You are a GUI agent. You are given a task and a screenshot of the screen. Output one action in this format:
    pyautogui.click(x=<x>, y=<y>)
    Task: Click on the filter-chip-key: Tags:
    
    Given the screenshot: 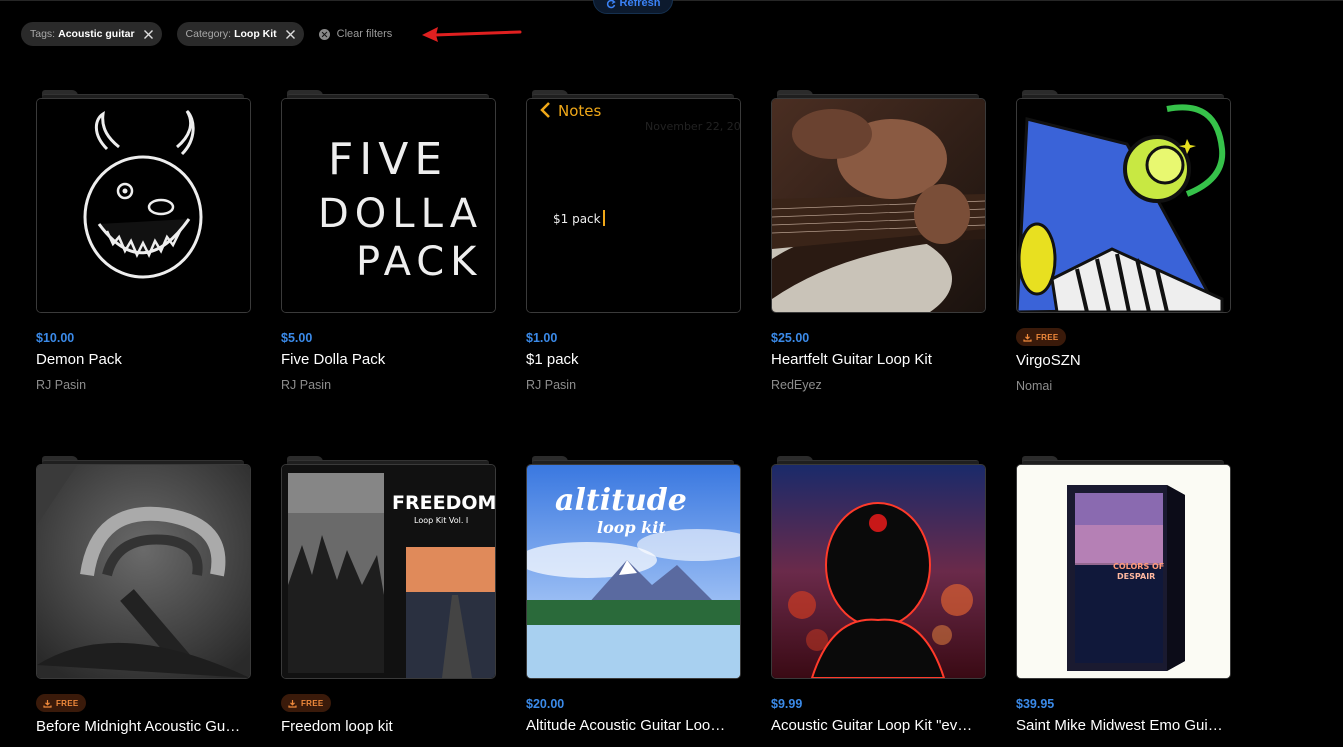 What is the action you would take?
    pyautogui.click(x=43, y=34)
    